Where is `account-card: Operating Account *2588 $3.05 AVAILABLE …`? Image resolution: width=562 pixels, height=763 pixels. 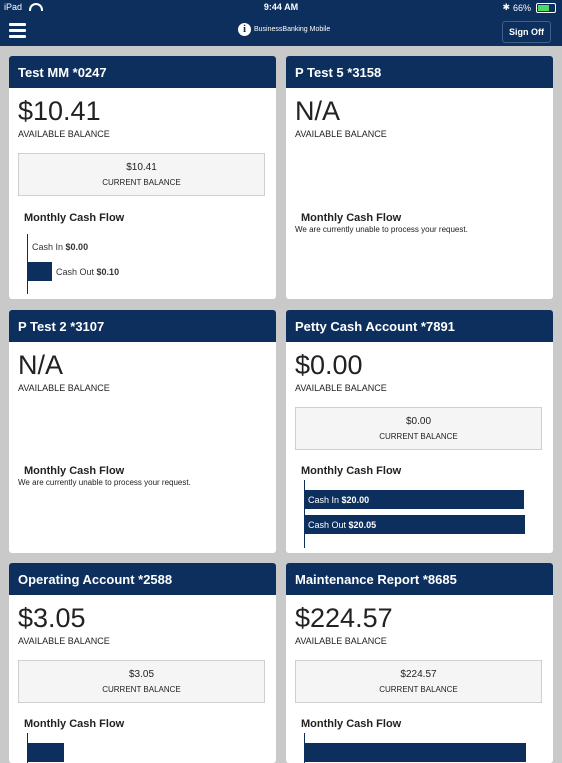 account-card: Operating Account *2588 $3.05 AVAILABLE … is located at coordinates (142, 663).